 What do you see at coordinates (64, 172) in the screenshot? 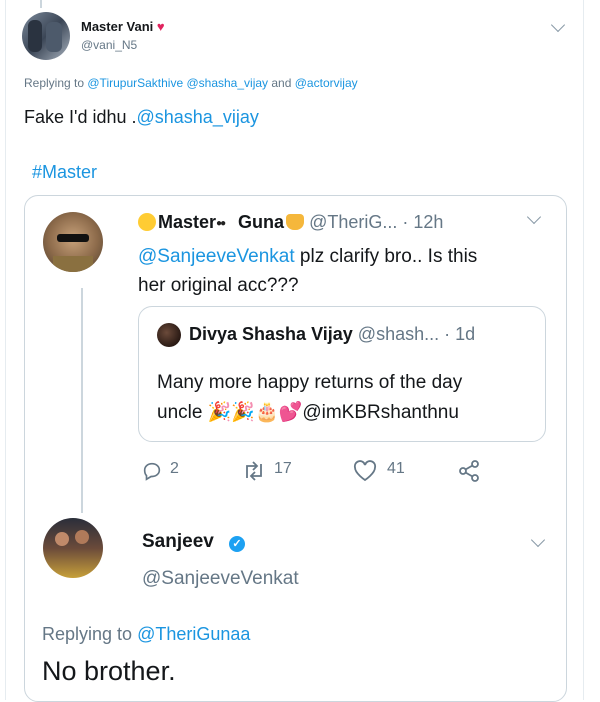
I see `hashtag-link: #Master` at bounding box center [64, 172].